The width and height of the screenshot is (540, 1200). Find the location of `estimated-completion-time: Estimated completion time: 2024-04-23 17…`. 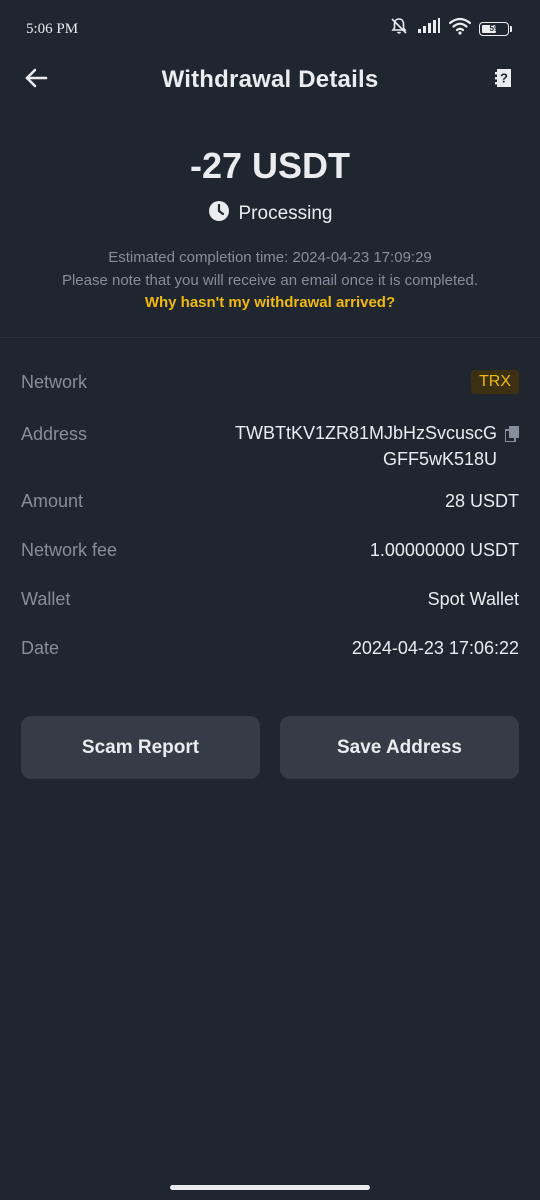

estimated-completion-time: Estimated completion time: 2024-04-23 17… is located at coordinates (270, 257).